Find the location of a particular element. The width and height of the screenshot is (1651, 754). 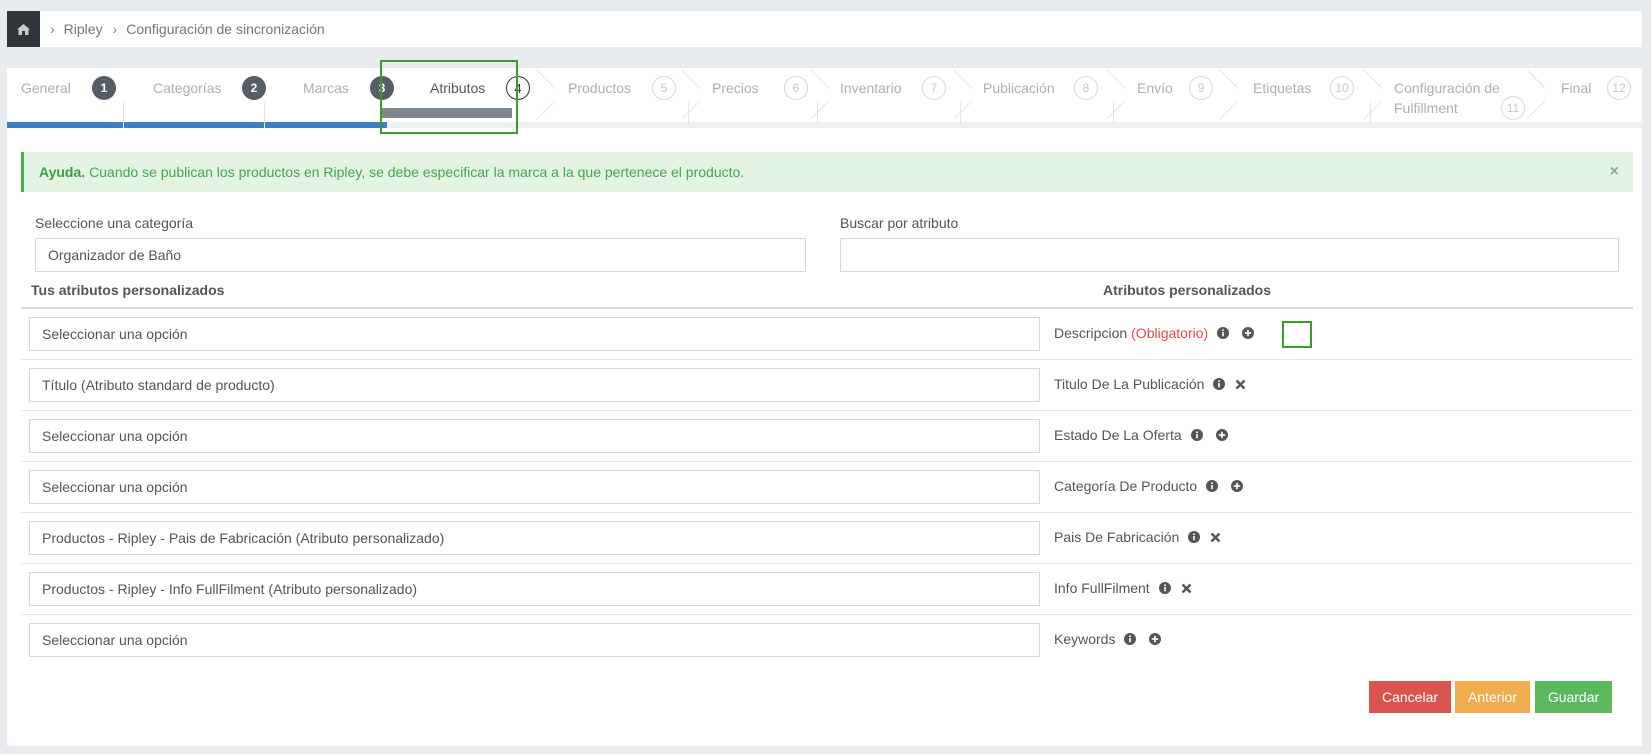

step-label: Productos is located at coordinates (600, 88).